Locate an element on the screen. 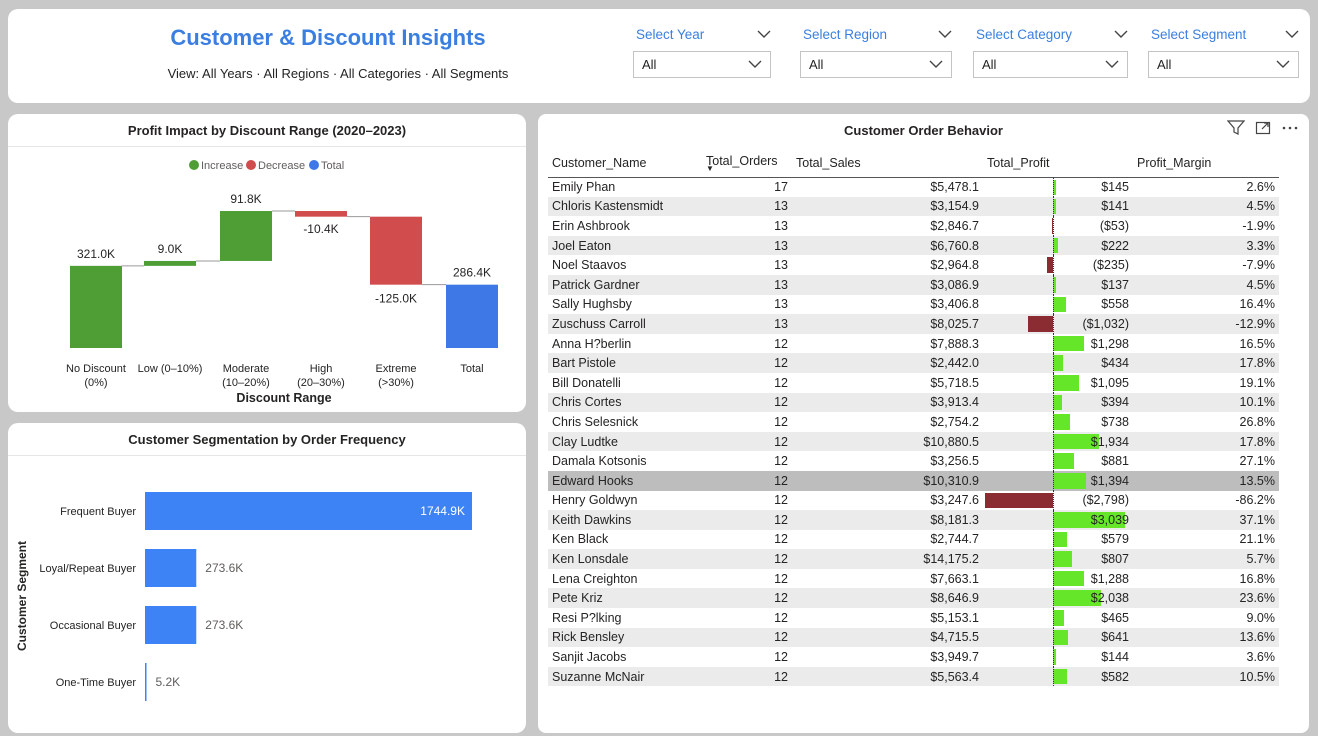  segment-dropdown: All is located at coordinates (1223, 64).